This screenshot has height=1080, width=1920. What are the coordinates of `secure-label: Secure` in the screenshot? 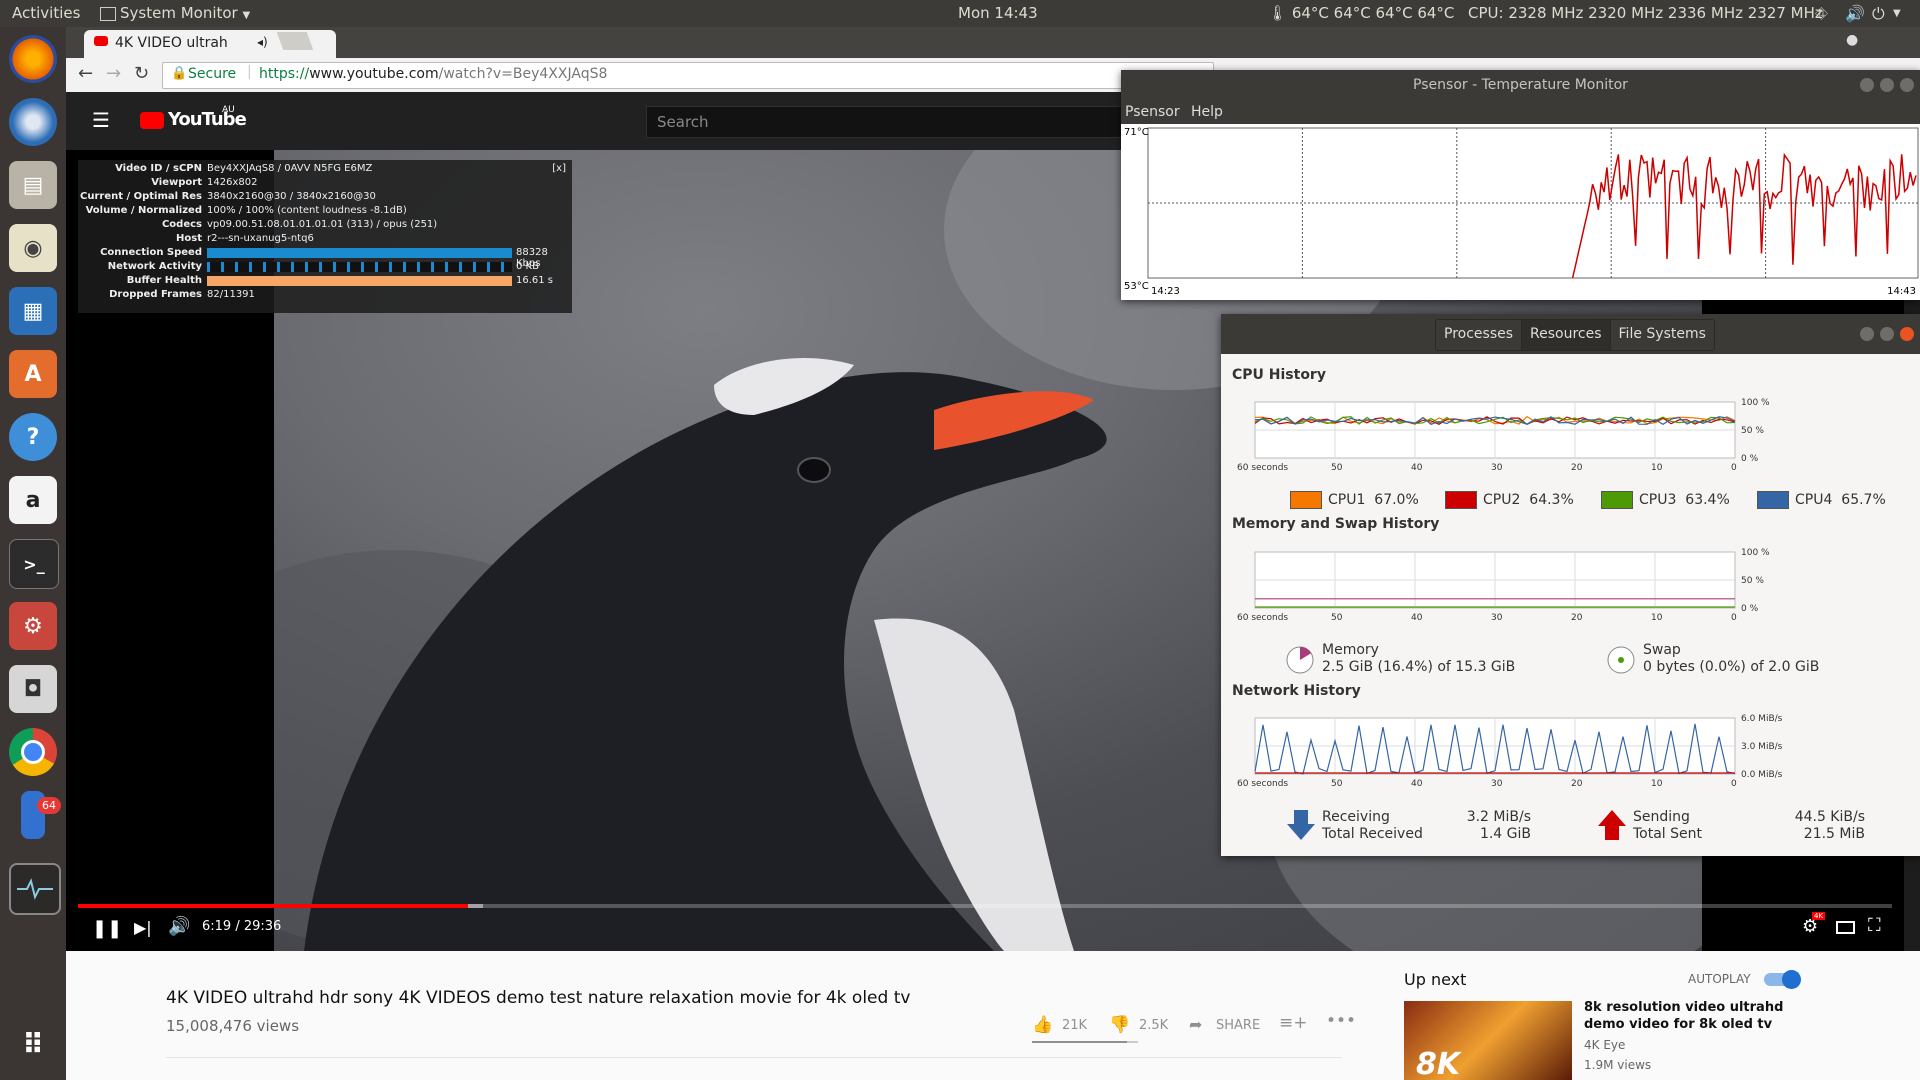 It's located at (212, 74).